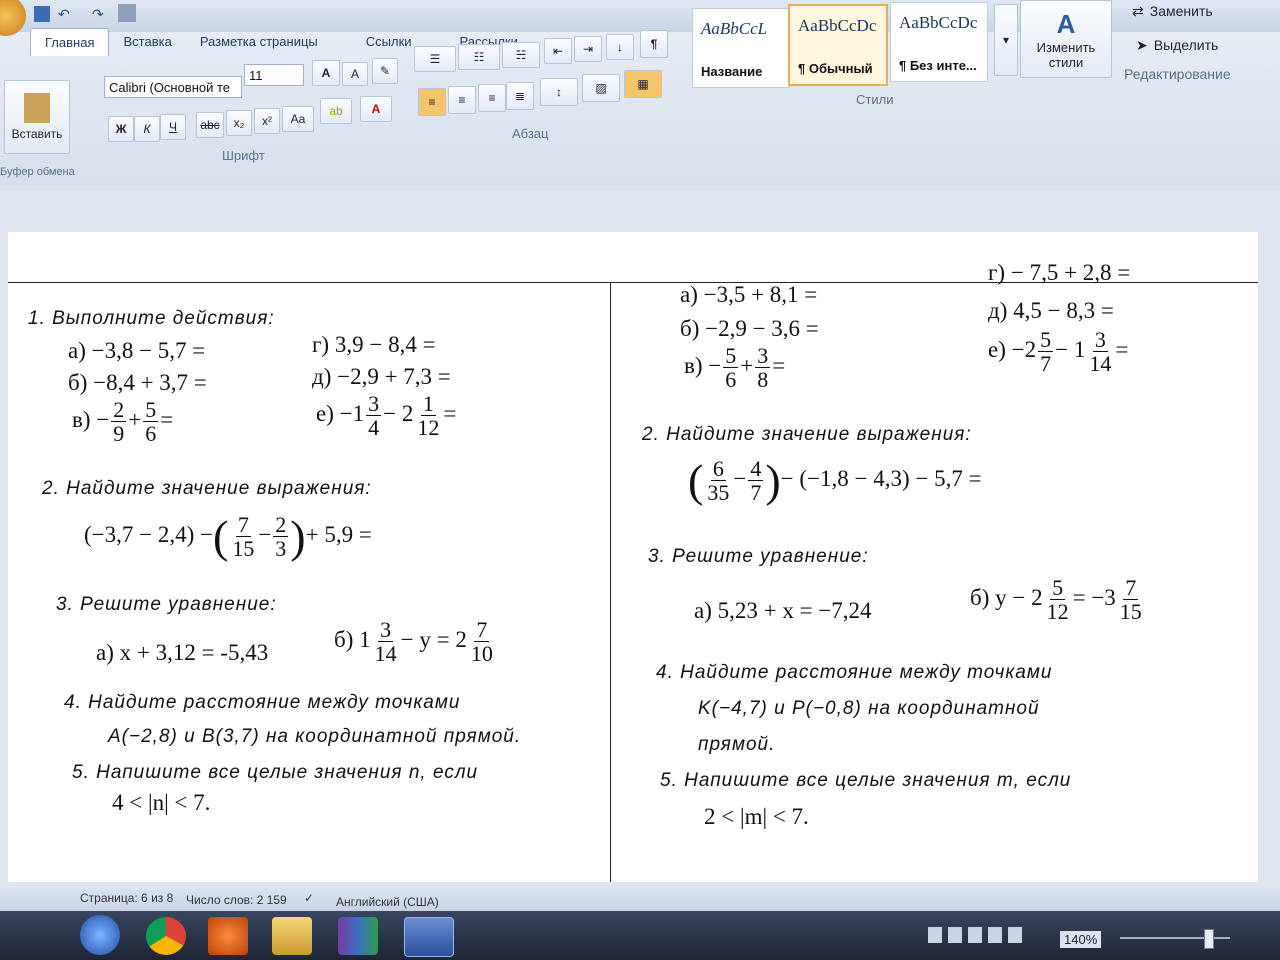  Describe the element at coordinates (121, 129) in the screenshot. I see `bold-button: Ж` at that location.